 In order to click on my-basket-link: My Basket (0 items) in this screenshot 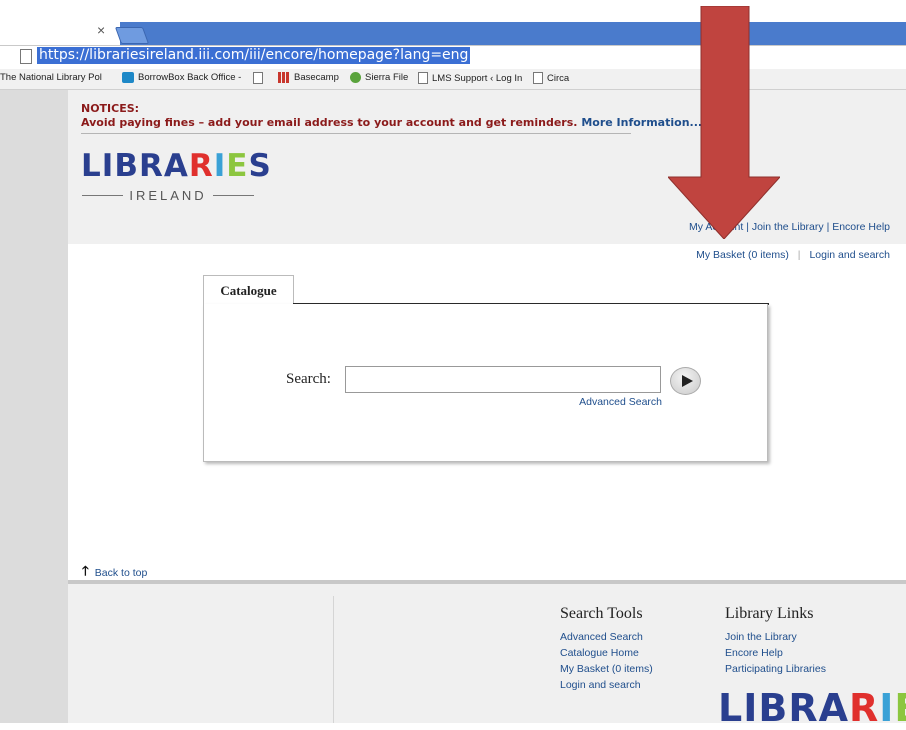, I will do `click(742, 255)`.